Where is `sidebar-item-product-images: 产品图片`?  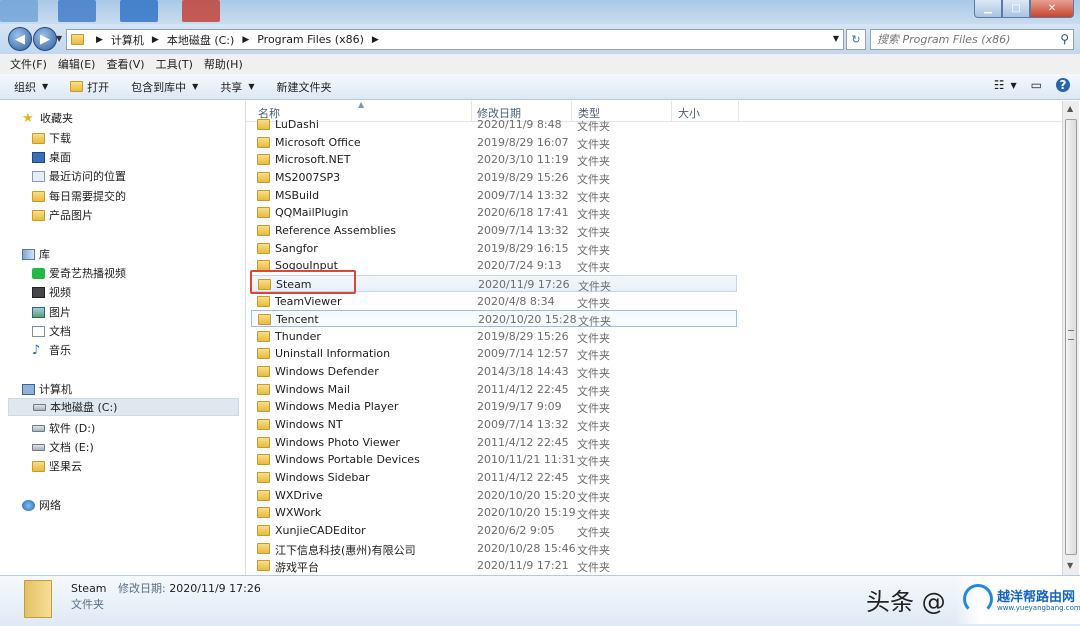 sidebar-item-product-images: 产品图片 is located at coordinates (62, 215).